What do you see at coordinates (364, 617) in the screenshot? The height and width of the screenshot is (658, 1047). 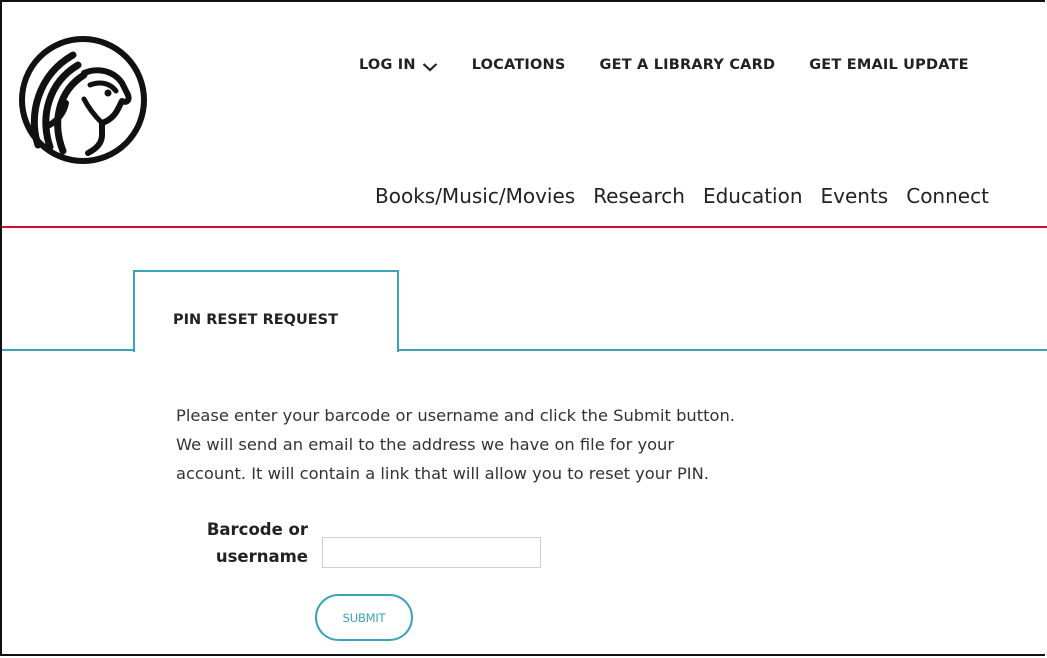 I see `submit-button: SUBMIT` at bounding box center [364, 617].